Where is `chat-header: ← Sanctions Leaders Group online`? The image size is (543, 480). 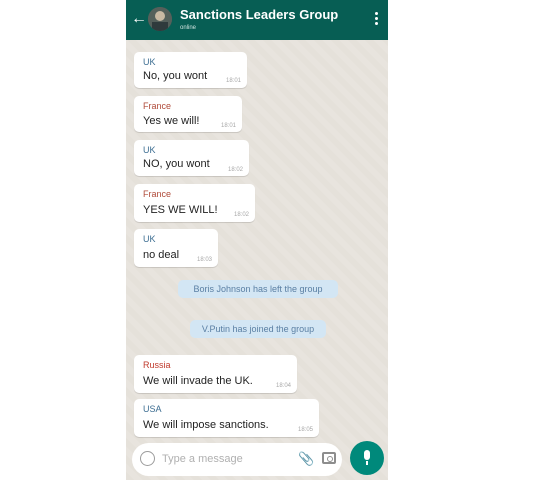 chat-header: ← Sanctions Leaders Group online is located at coordinates (257, 20).